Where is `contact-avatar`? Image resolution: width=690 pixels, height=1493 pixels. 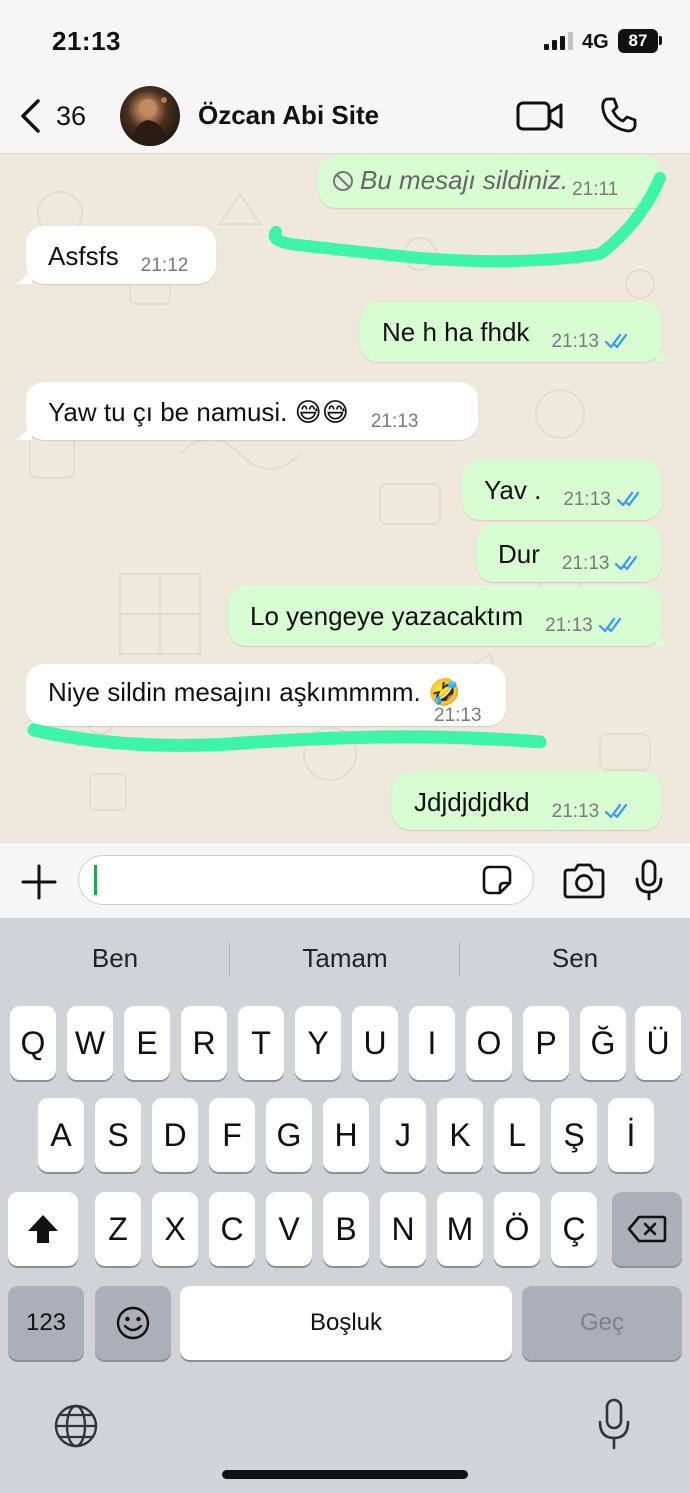
contact-avatar is located at coordinates (150, 116).